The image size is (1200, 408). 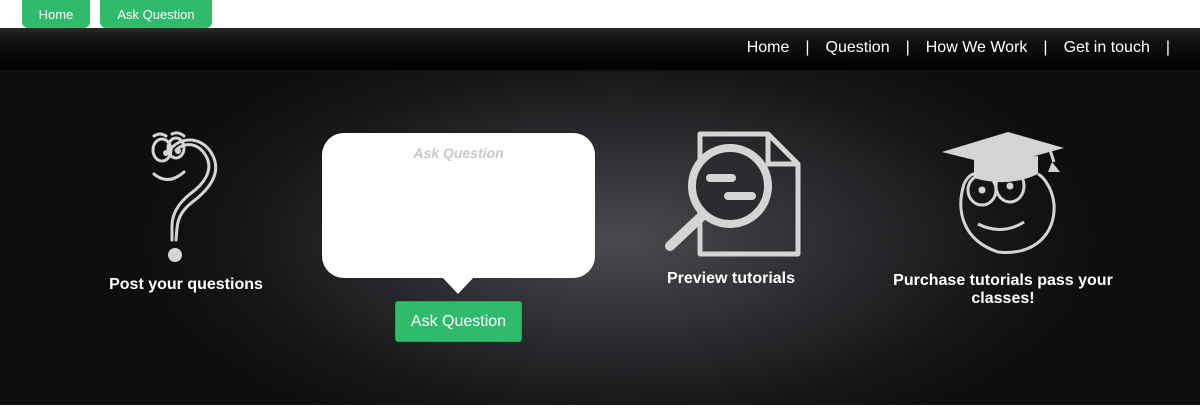 I want to click on ask-question-button: Ask Question, so click(x=458, y=321).